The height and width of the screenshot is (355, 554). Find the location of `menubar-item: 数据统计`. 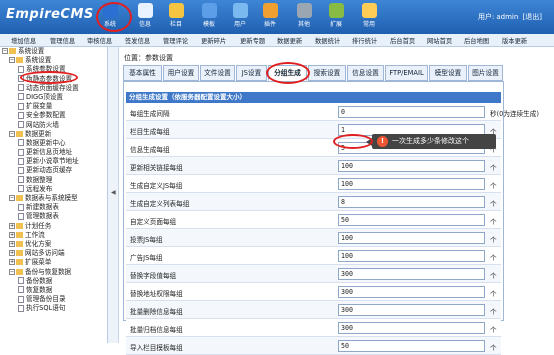

menubar-item: 数据统计 is located at coordinates (327, 40).